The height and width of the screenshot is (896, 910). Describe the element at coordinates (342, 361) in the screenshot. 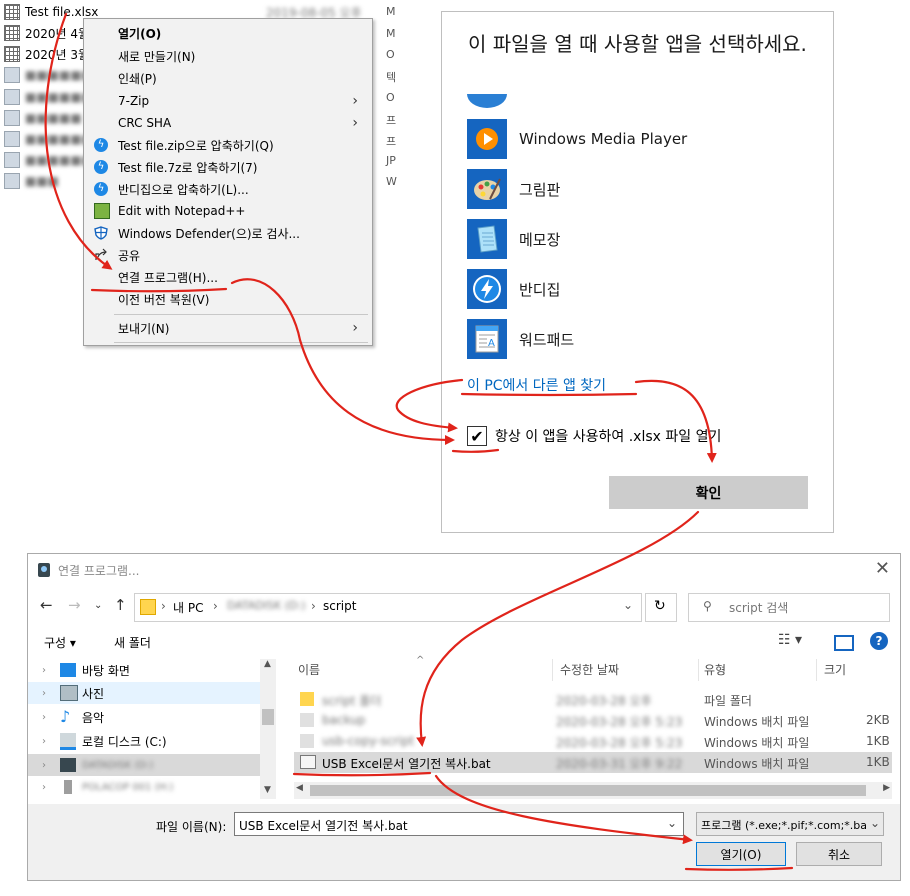

I see `annotation-arrow-to-always-use` at that location.